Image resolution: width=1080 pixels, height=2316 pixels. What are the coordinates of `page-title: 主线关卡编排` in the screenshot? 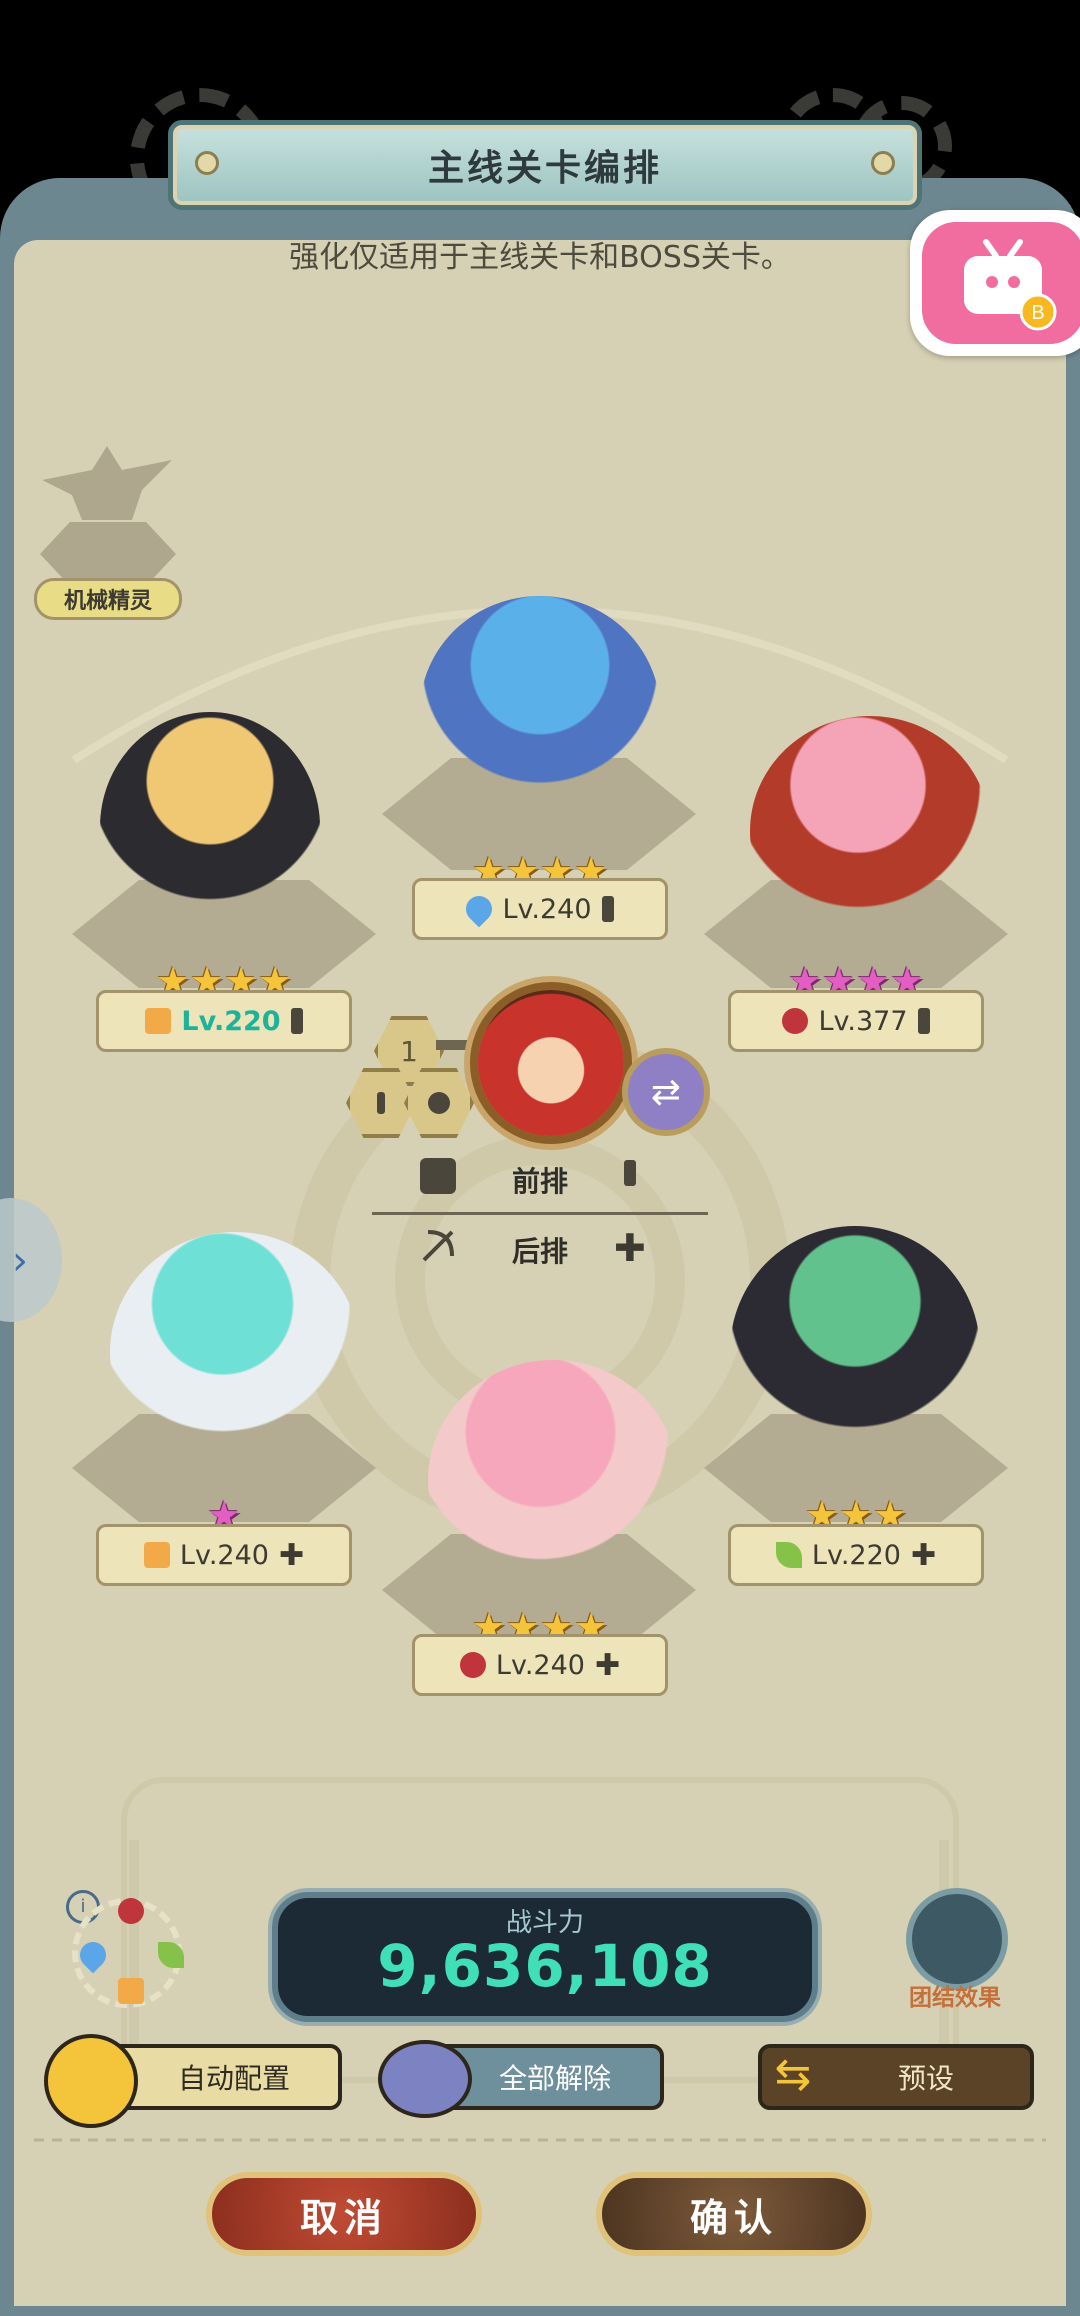 It's located at (544, 168).